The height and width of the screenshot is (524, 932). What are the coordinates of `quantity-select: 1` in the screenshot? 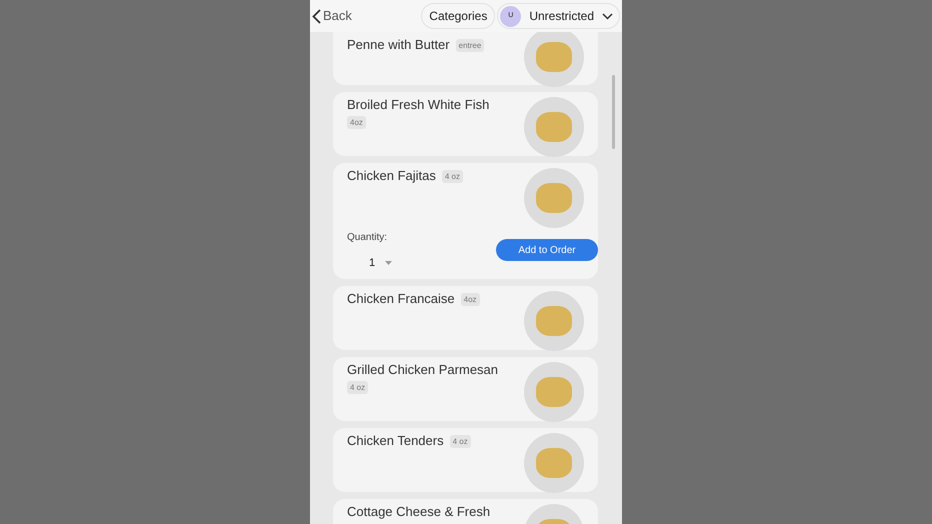 It's located at (369, 263).